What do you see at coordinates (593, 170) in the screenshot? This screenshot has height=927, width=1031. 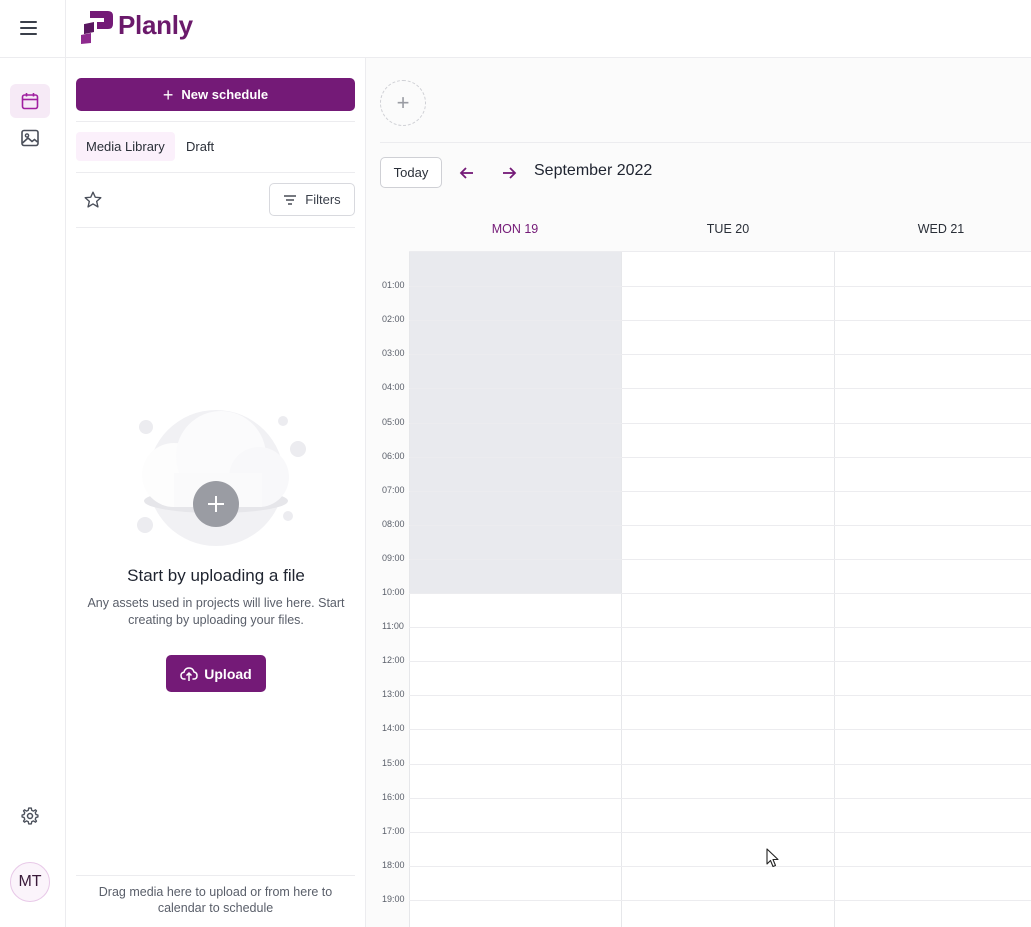 I see `current-month: September 2022` at bounding box center [593, 170].